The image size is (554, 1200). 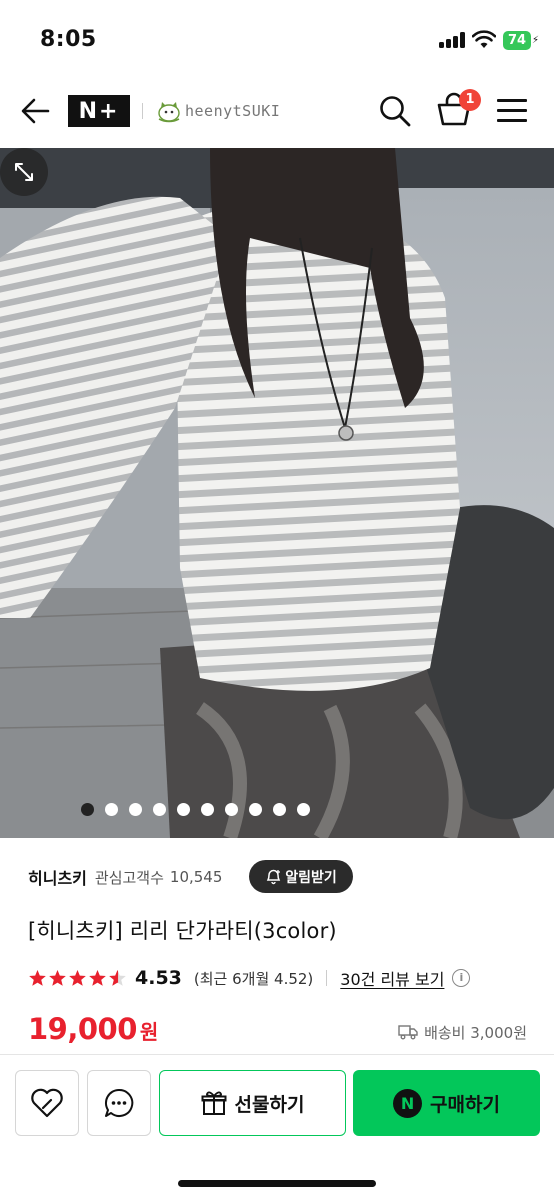 What do you see at coordinates (35, 111) in the screenshot?
I see `back-arrow-icon` at bounding box center [35, 111].